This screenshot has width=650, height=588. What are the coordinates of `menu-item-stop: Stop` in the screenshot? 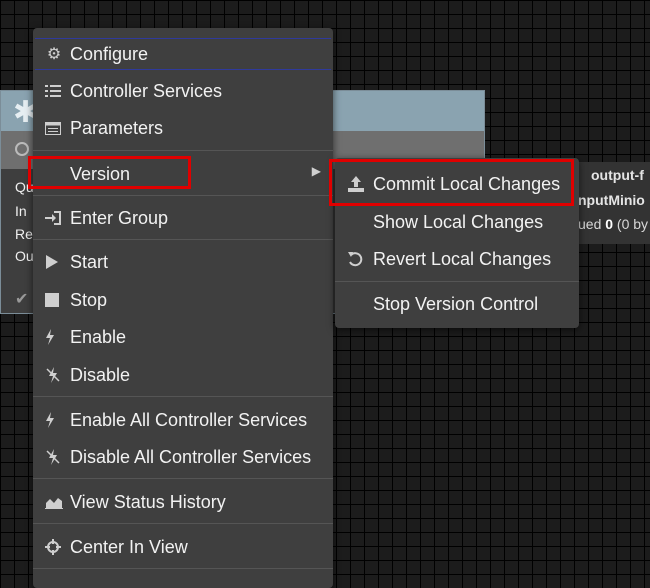 It's located at (183, 300).